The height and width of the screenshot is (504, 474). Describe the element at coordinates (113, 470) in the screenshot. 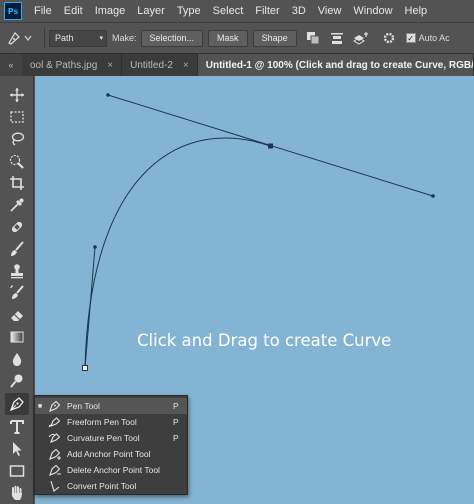

I see `flyout-label: Delete Anchor Point Tool` at that location.